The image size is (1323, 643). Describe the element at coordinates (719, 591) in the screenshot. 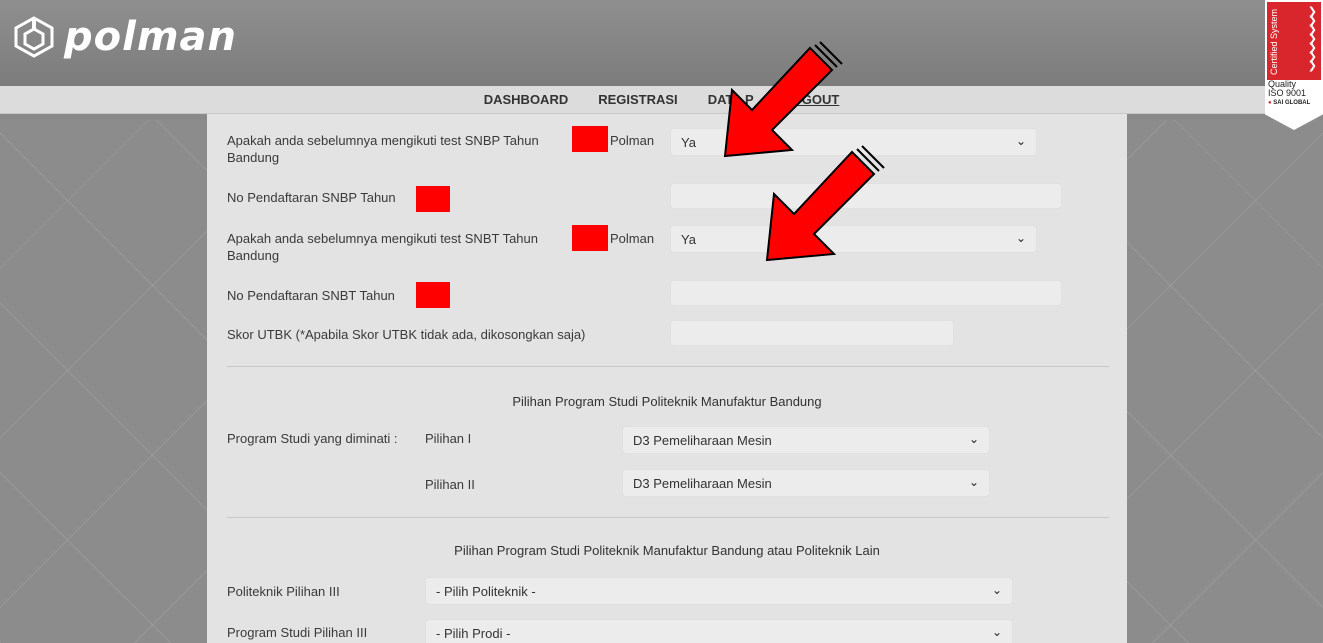

I see `poltek3-select: - Pilih Politeknik - ⌄` at that location.